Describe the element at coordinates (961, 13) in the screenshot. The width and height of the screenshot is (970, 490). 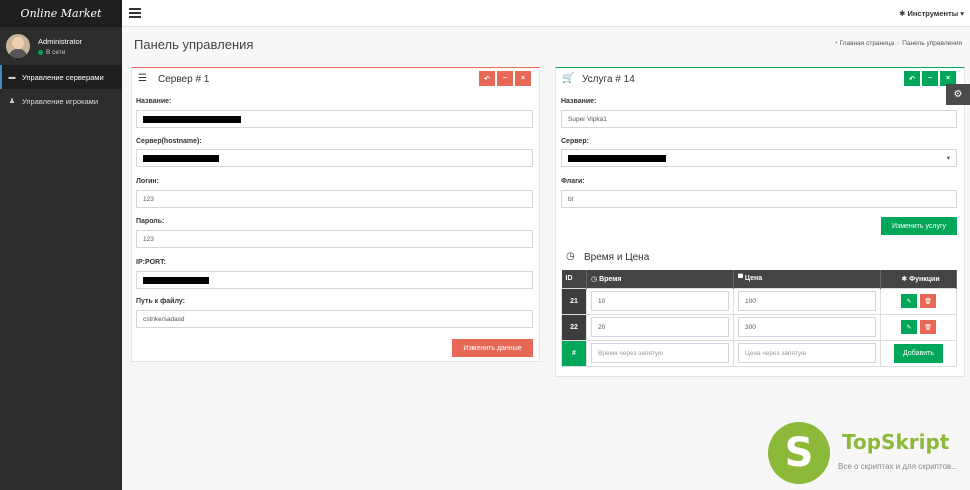
I see `caret-down-icon: ▾` at that location.